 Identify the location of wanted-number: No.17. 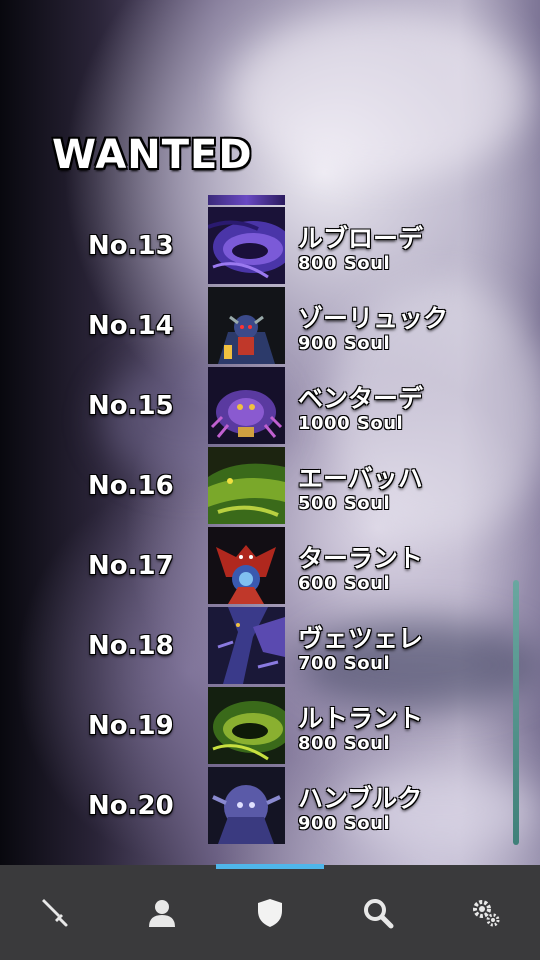
(131, 566).